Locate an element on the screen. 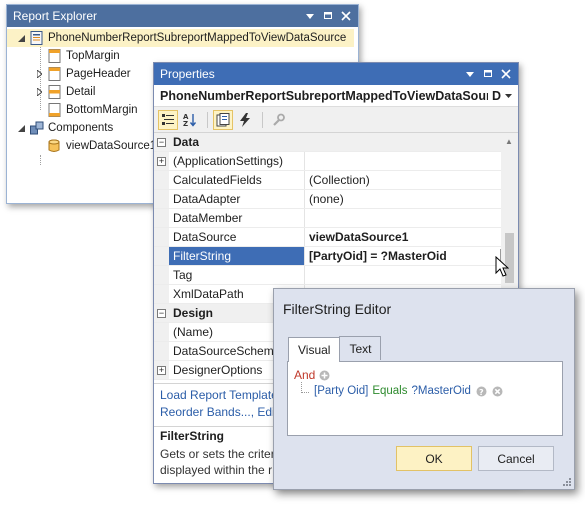 This screenshot has width=585, height=506. svg-text: Z is located at coordinates (185, 123).